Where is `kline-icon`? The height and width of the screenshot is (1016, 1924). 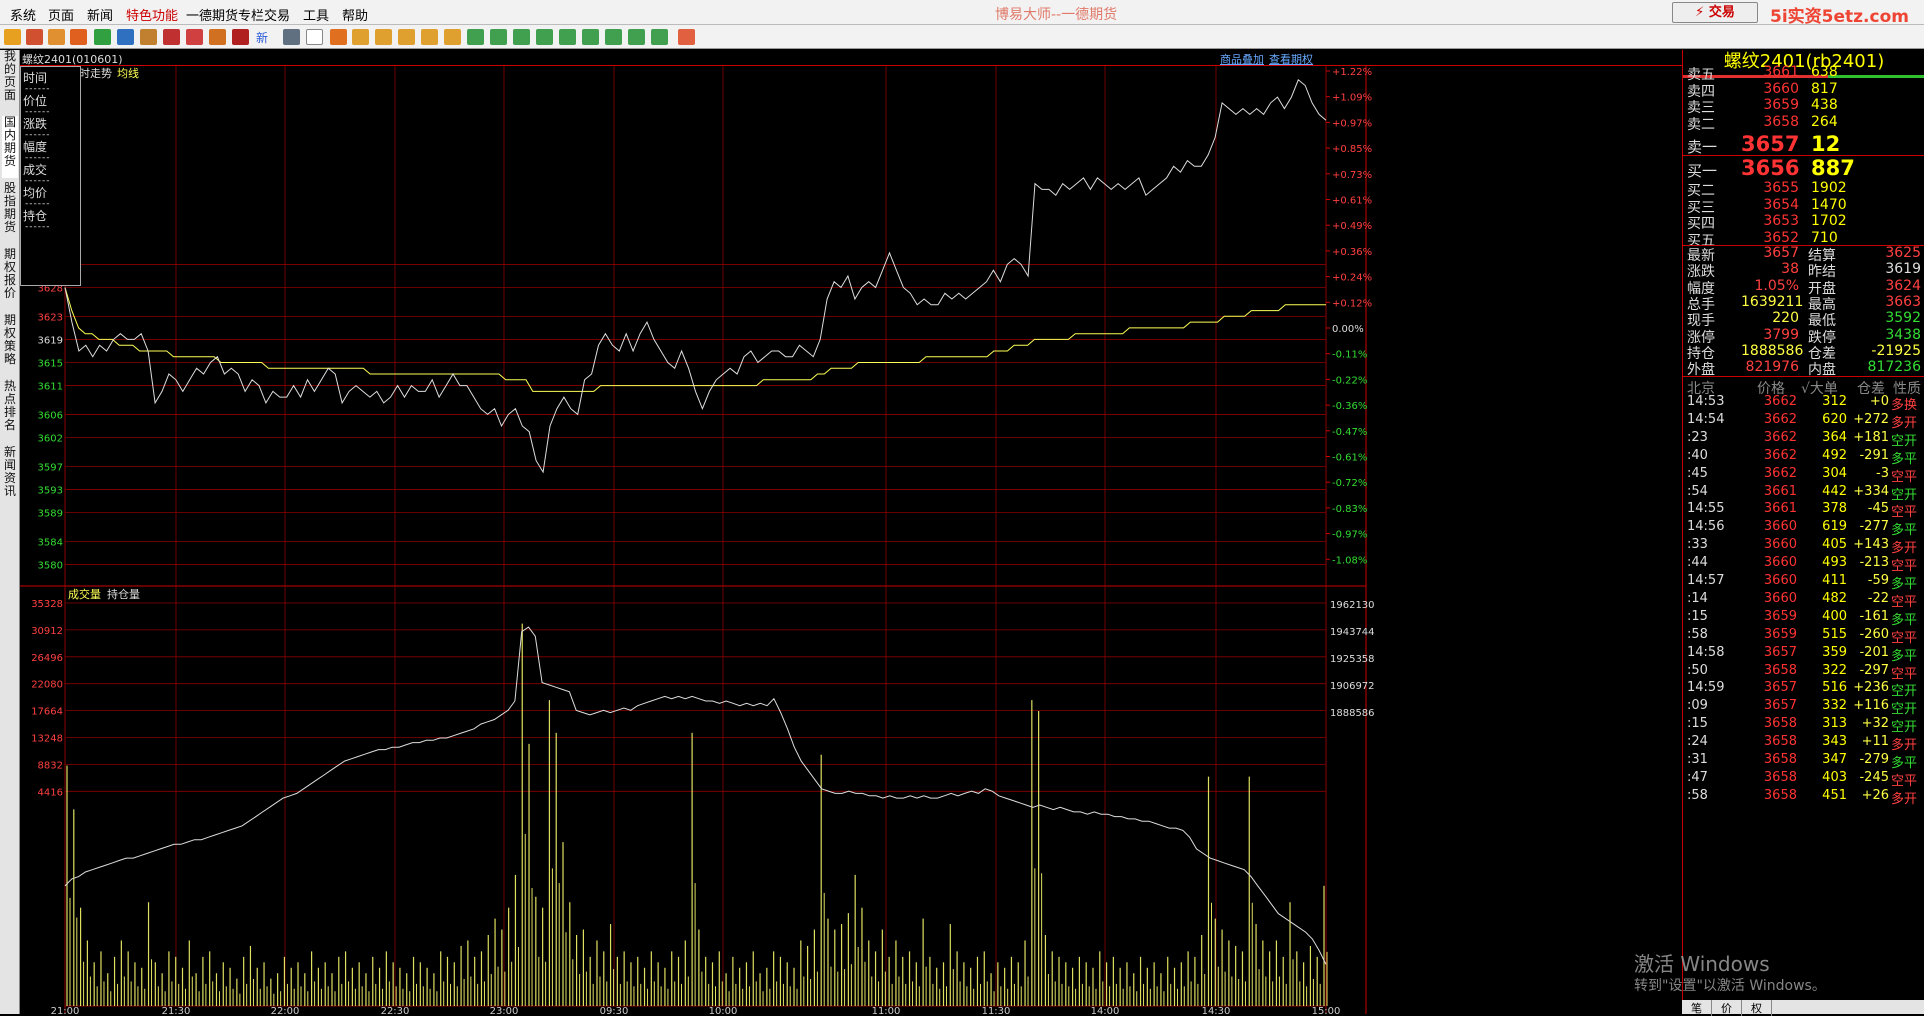 kline-icon is located at coordinates (338, 37).